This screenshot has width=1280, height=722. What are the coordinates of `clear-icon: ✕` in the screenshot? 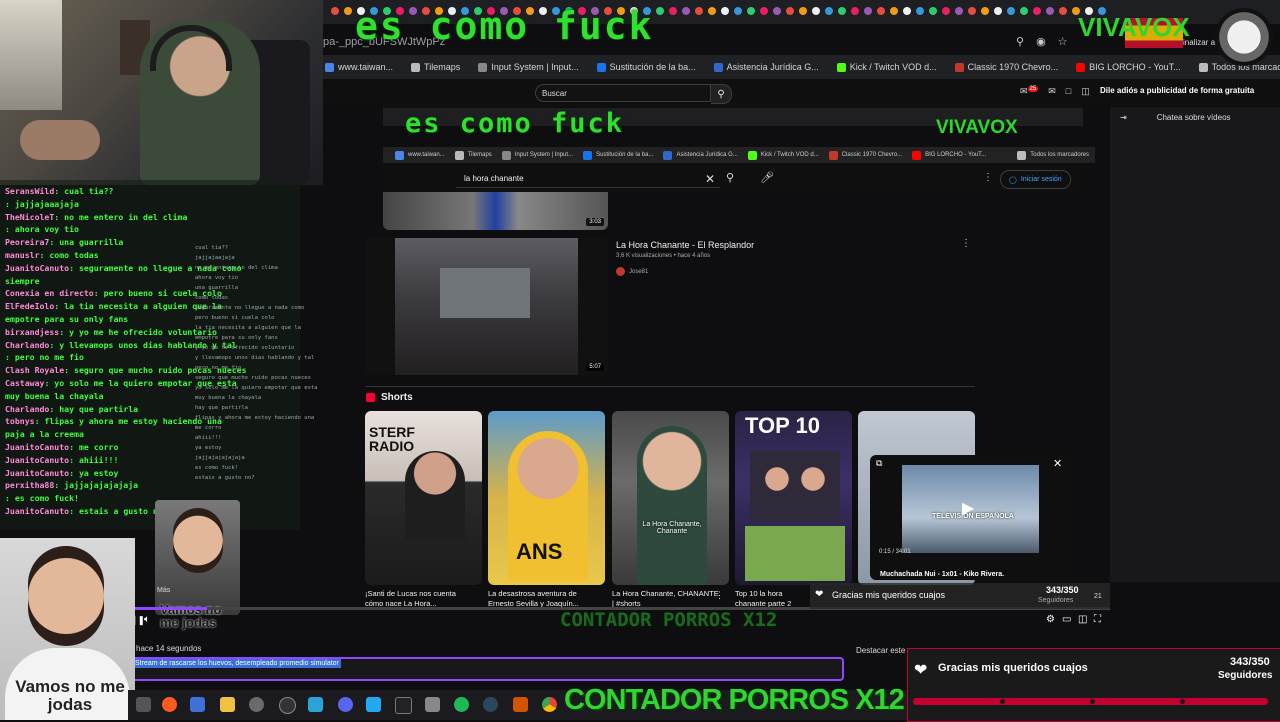 It's located at (710, 179).